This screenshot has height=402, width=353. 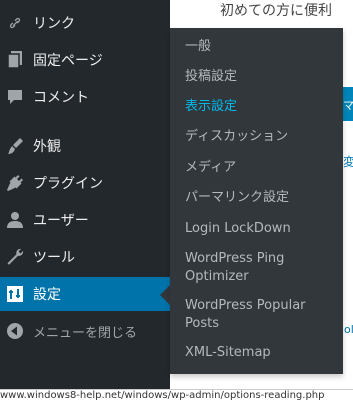 I want to click on submenu-item-writing: 投稿設定, so click(x=260, y=77).